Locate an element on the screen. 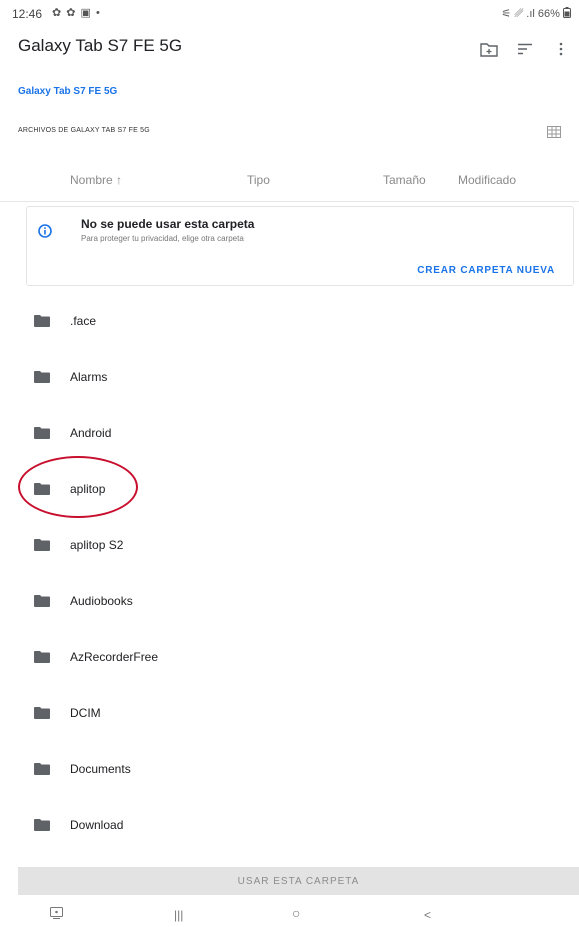  navigation-bar: ||| ○ < is located at coordinates (289, 913).